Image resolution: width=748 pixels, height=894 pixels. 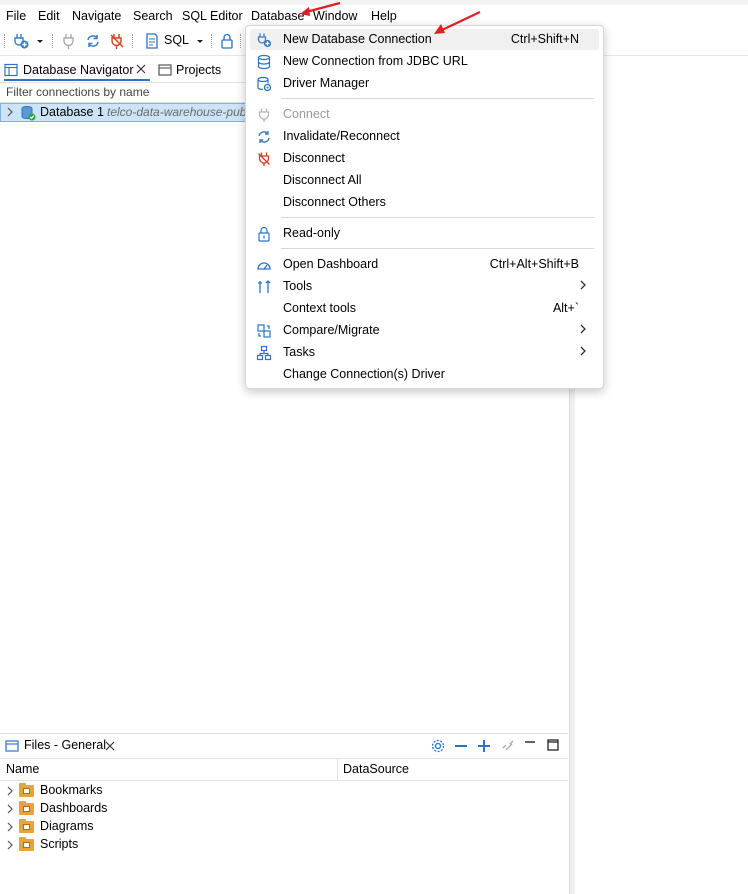 What do you see at coordinates (71, 790) in the screenshot?
I see `folder-label: Bookmarks` at bounding box center [71, 790].